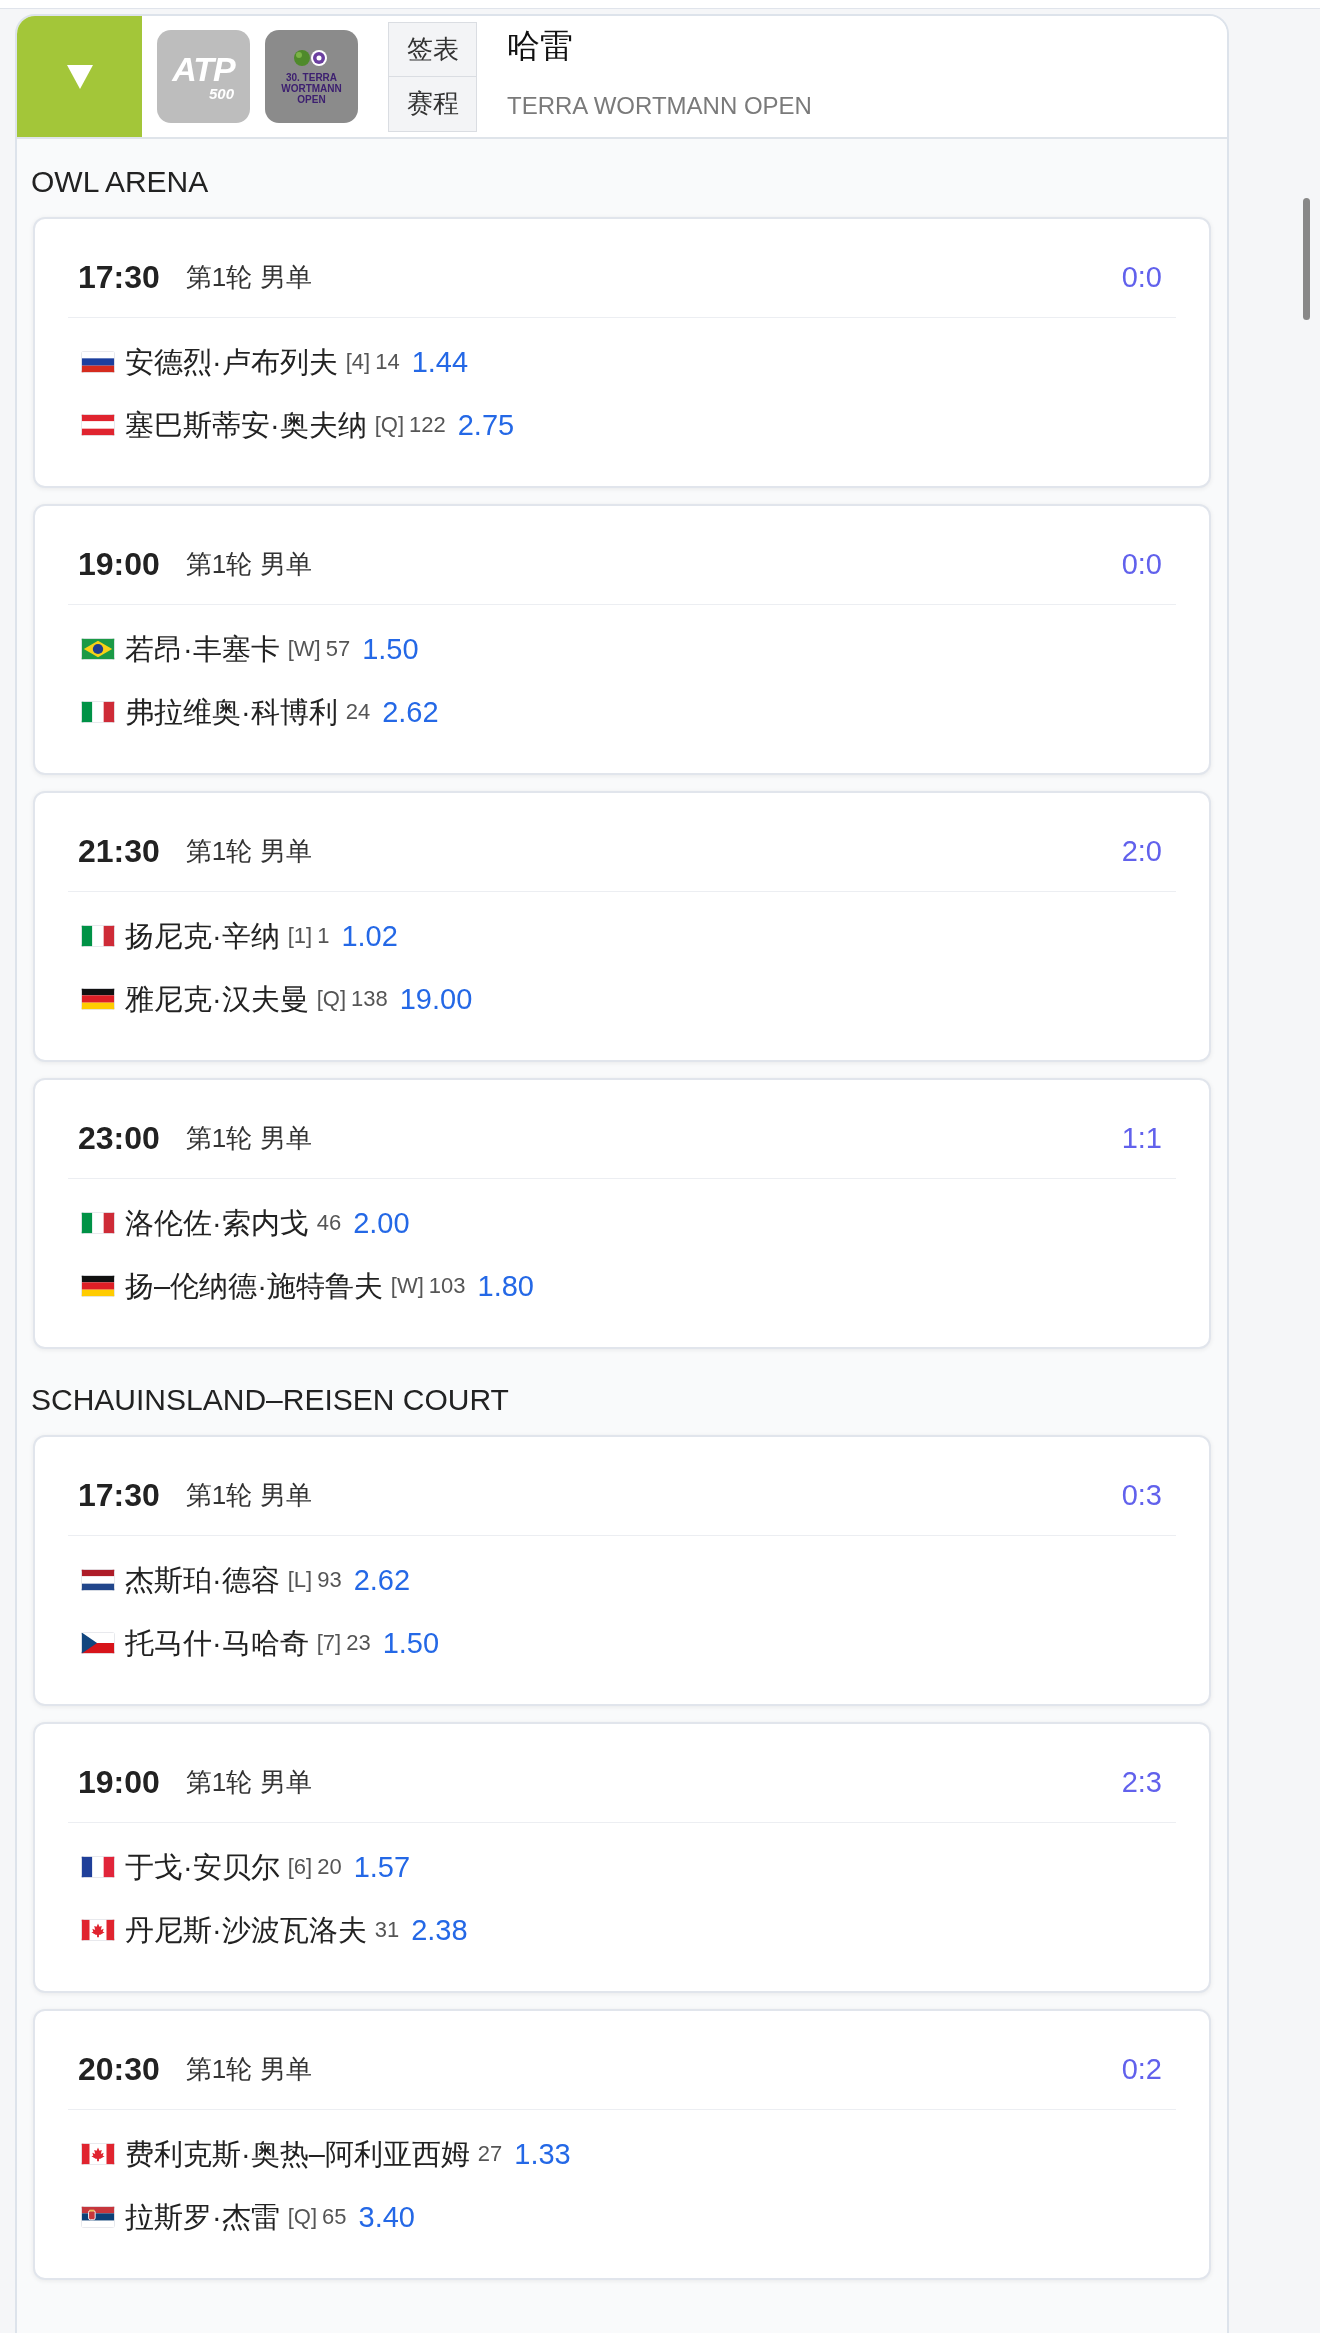 This screenshot has width=1320, height=2333. Describe the element at coordinates (1141, 1138) in the screenshot. I see `match-score: 1:1` at that location.